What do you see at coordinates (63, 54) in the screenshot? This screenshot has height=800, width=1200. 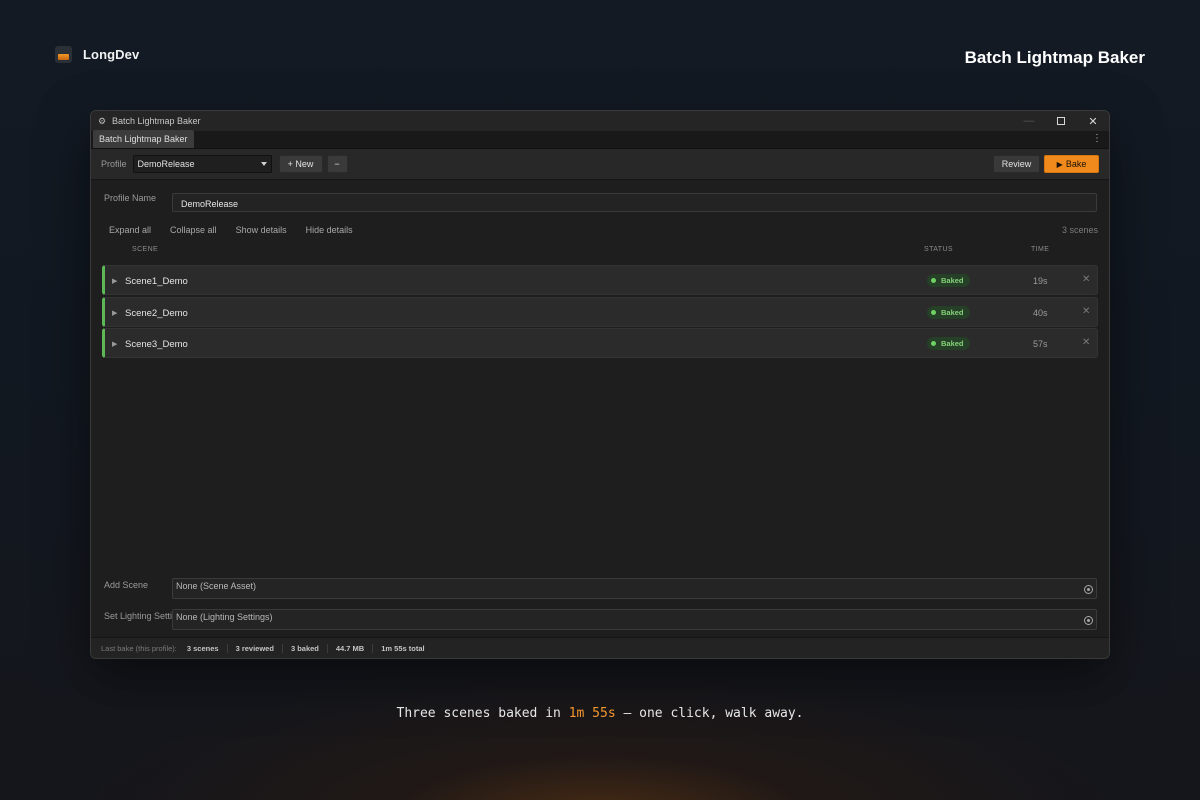 I see `longdev-logo-icon` at bounding box center [63, 54].